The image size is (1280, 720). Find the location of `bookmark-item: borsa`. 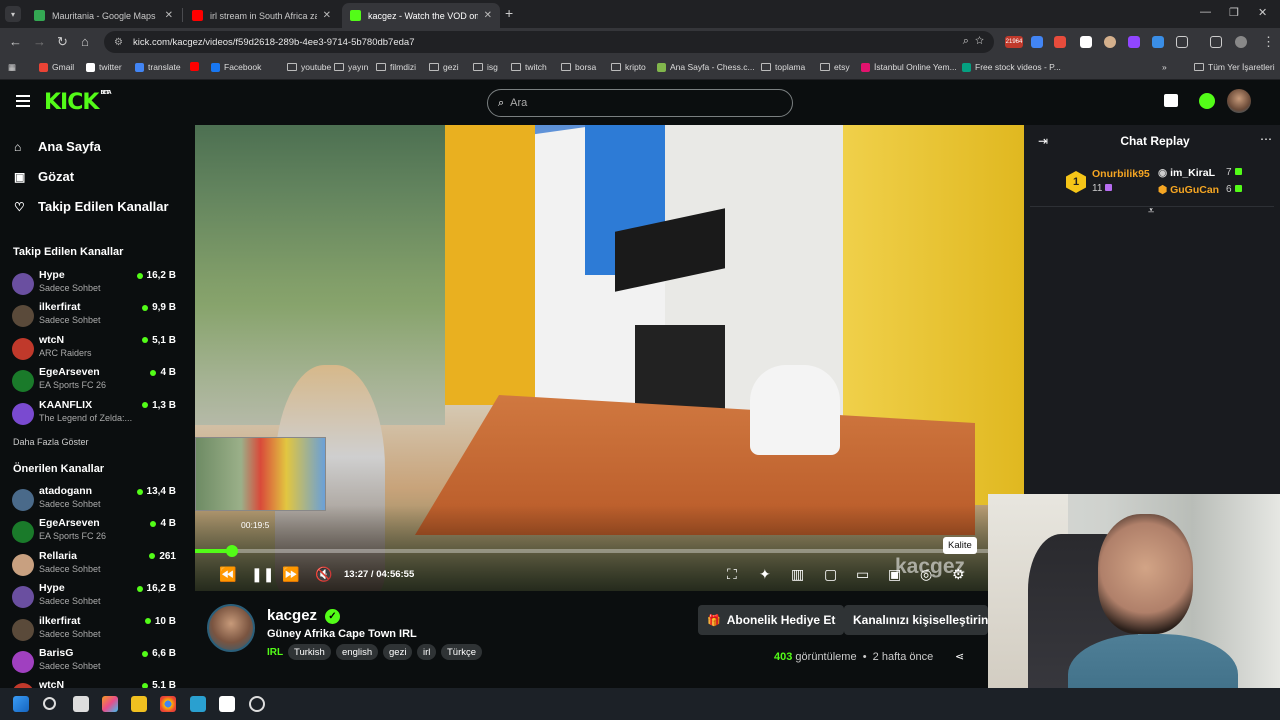

bookmark-item: borsa is located at coordinates (578, 67).